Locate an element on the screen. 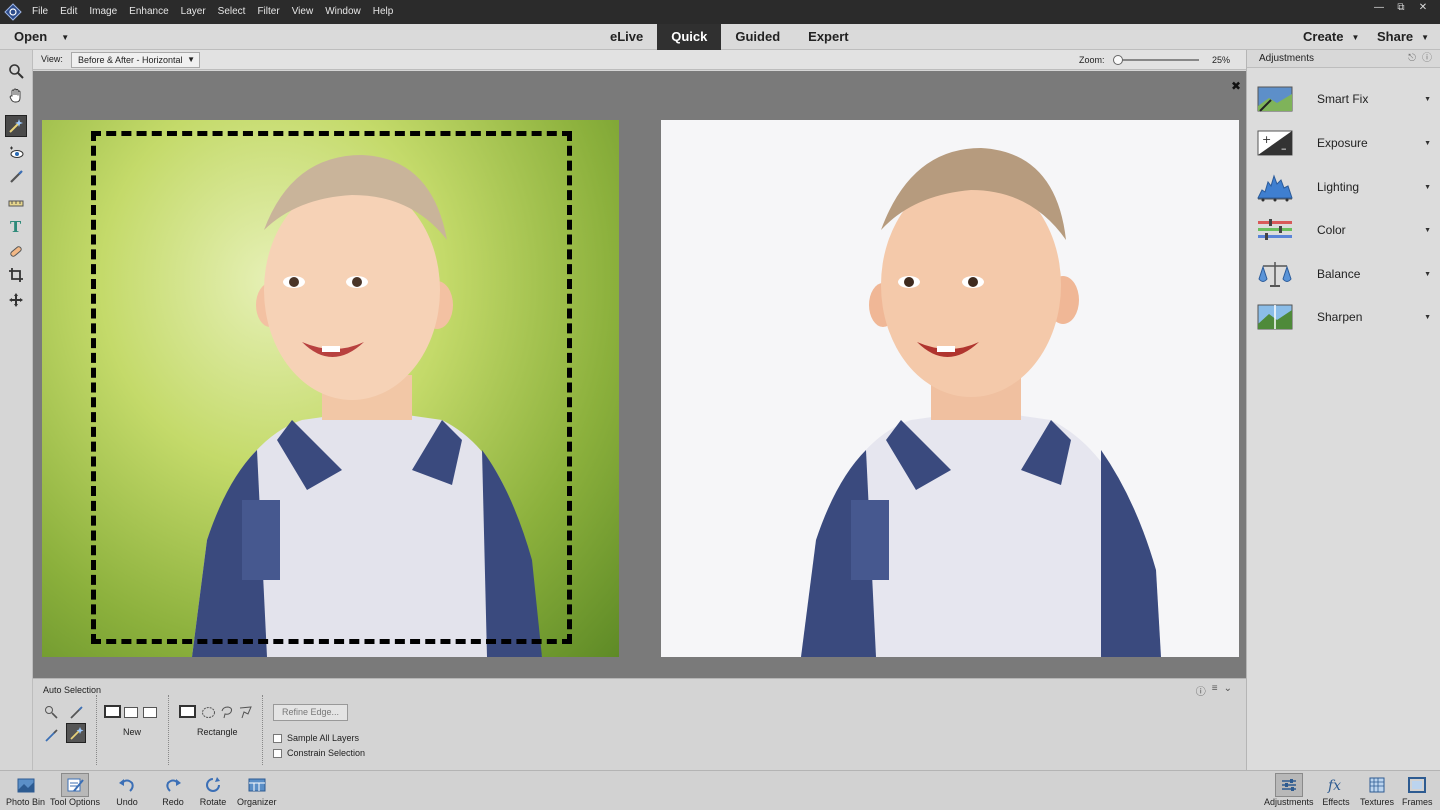 This screenshot has height=810, width=1440. open-caret-icon: ▼ is located at coordinates (65, 37).